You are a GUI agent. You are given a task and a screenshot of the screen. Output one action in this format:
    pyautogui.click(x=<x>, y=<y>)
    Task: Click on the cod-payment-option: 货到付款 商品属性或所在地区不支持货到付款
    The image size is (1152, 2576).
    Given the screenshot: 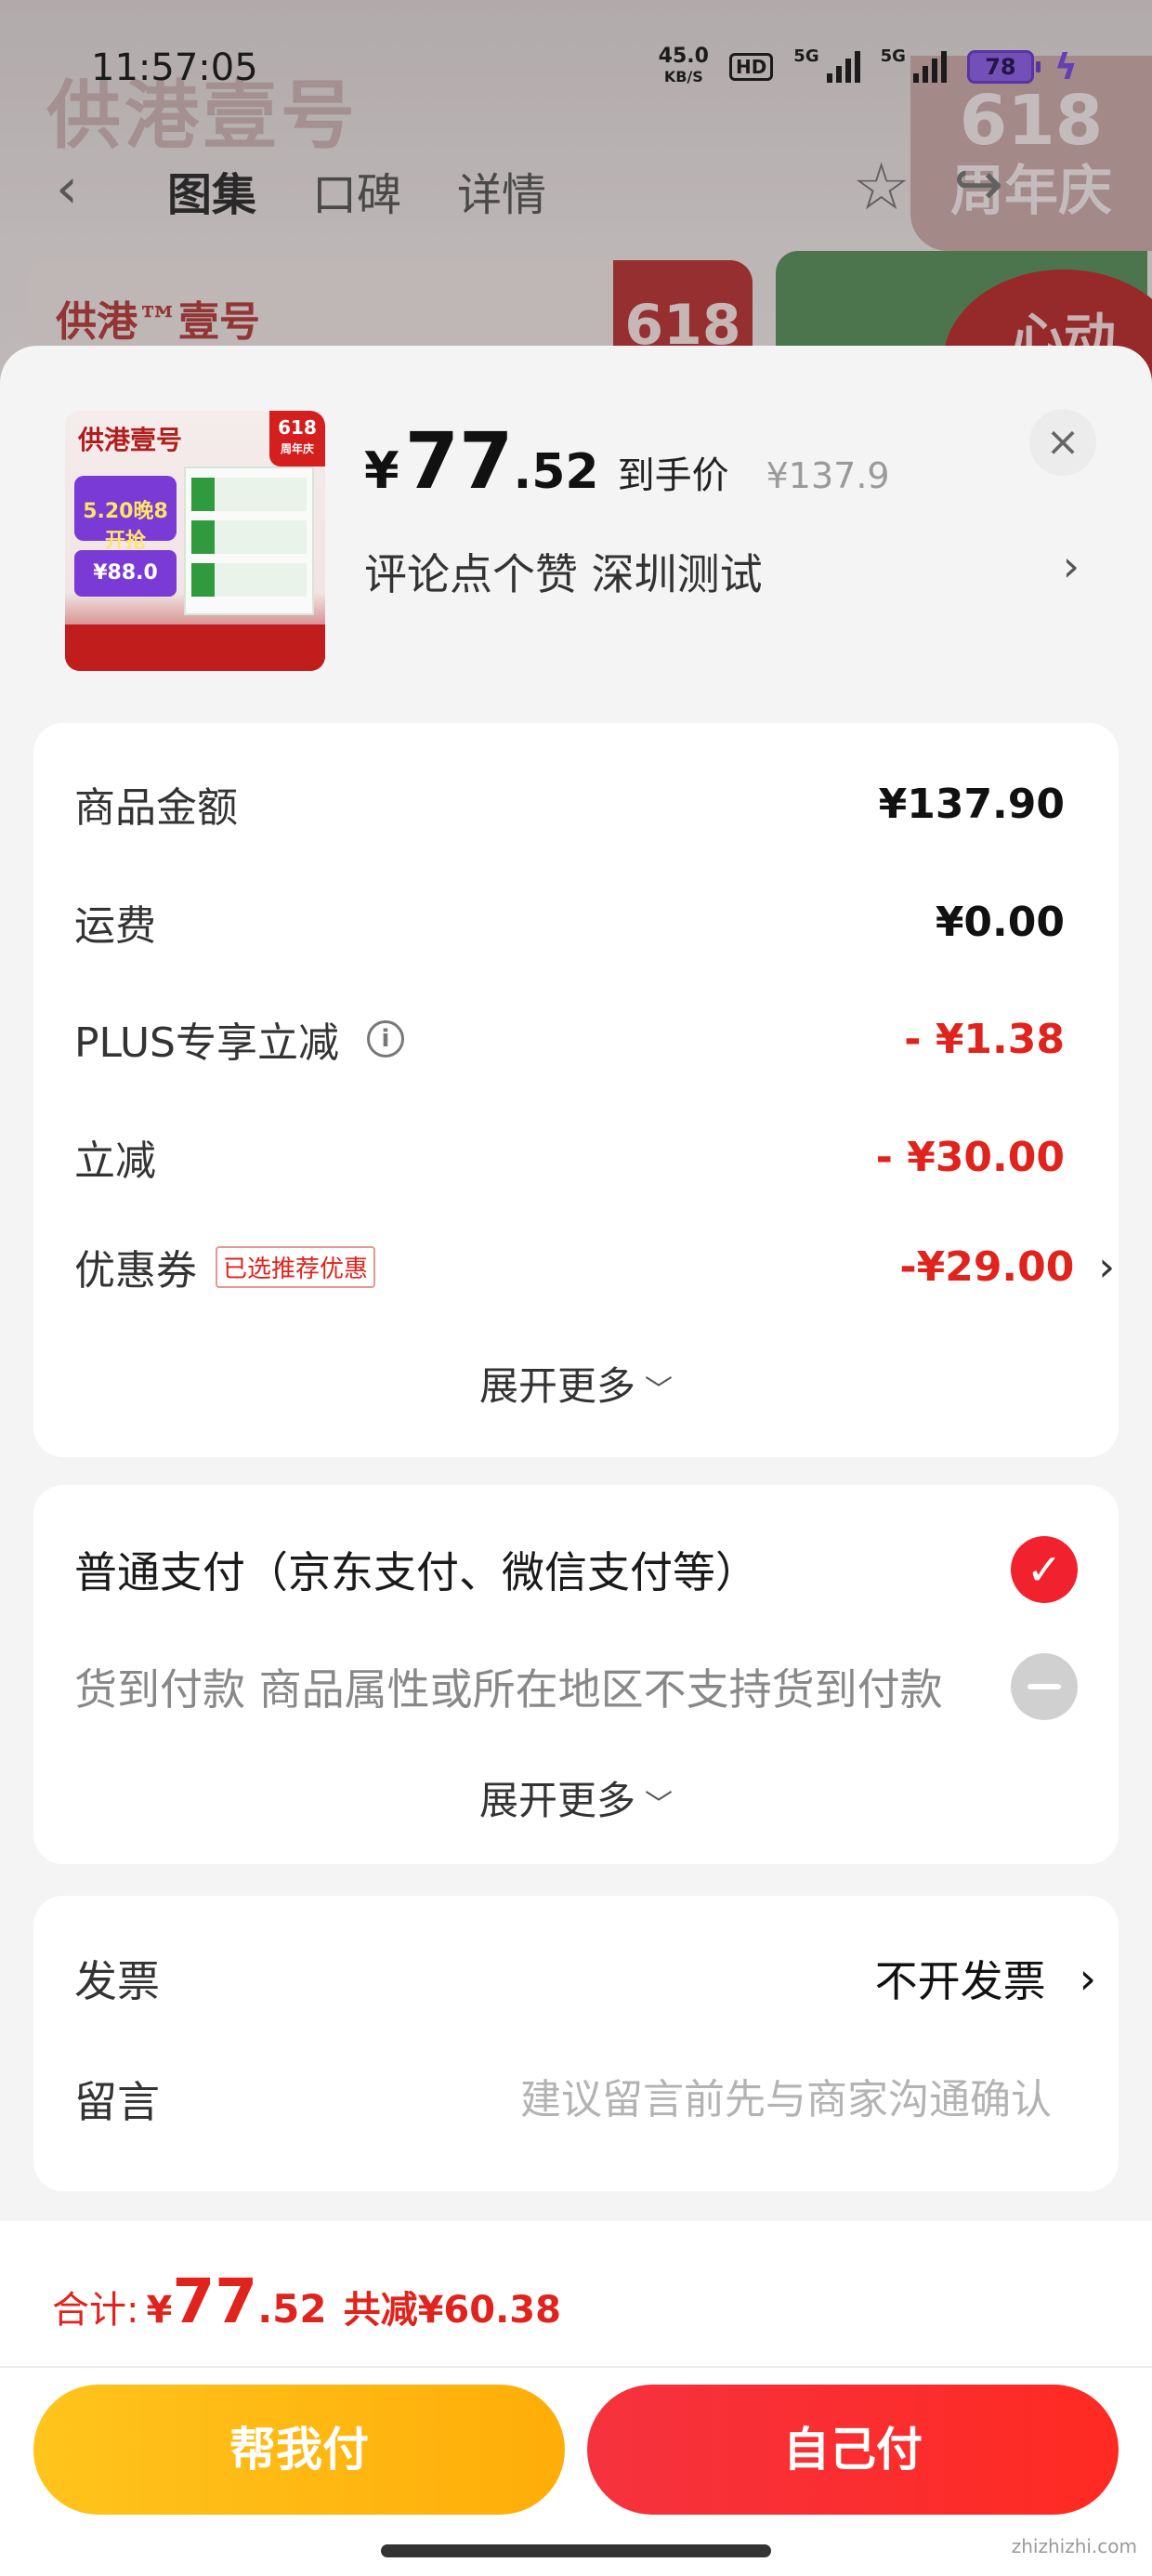 What is the action you would take?
    pyautogui.click(x=594, y=1686)
    